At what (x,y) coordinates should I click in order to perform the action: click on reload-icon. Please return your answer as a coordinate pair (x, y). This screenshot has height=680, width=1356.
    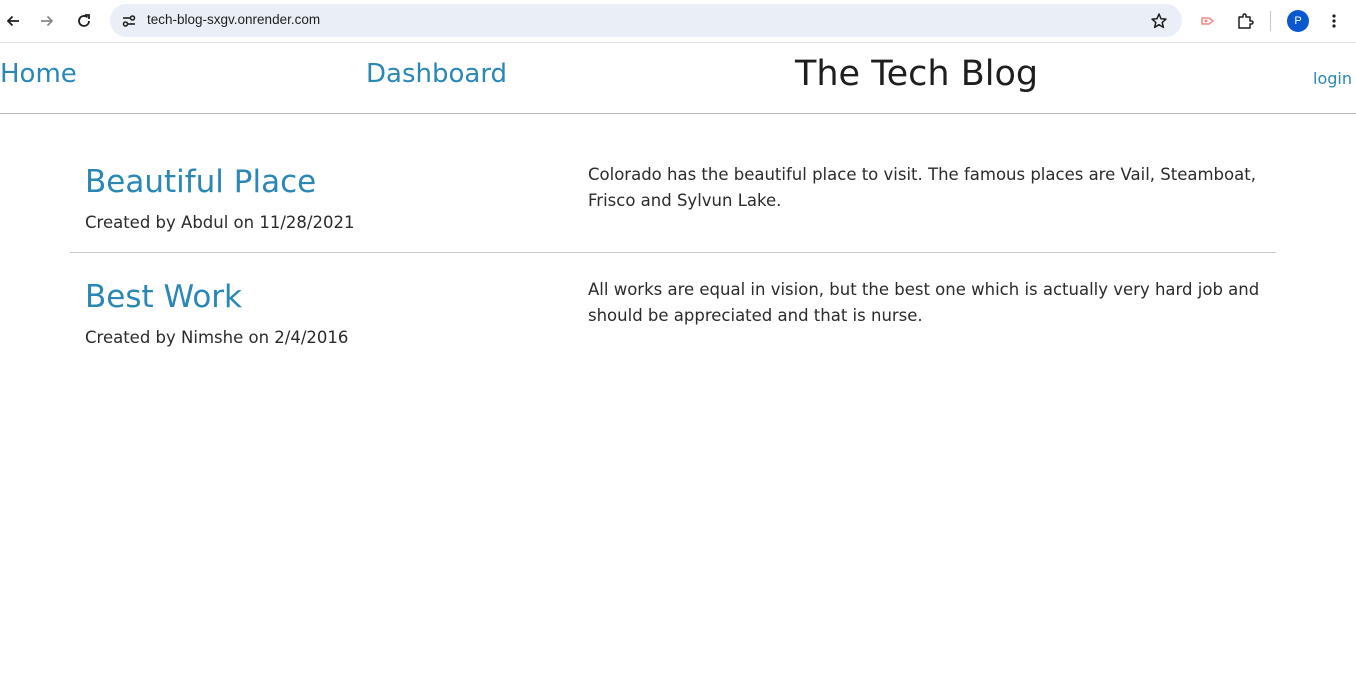
    Looking at the image, I should click on (84, 20).